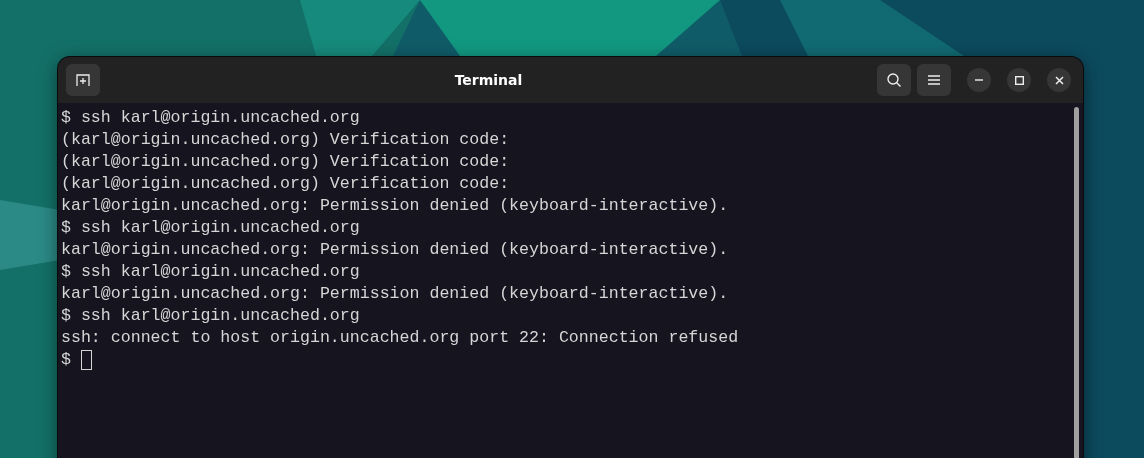 The height and width of the screenshot is (458, 1144). I want to click on new-tab-icon, so click(83, 80).